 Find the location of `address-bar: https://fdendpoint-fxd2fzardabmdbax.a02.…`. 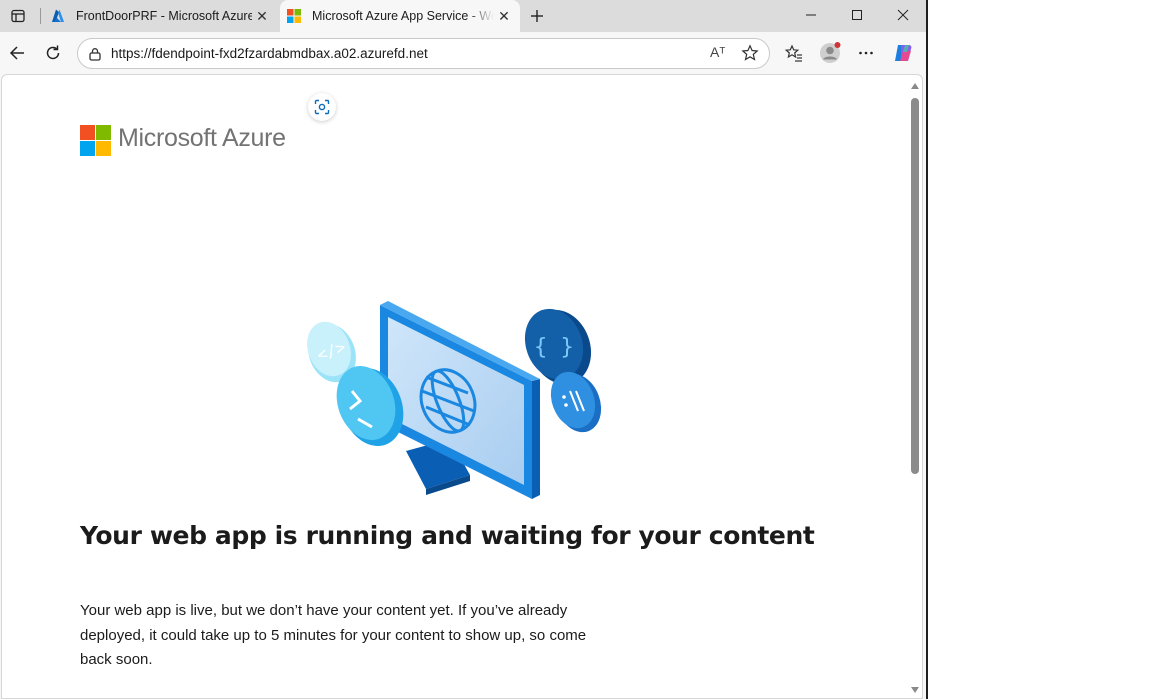

address-bar: https://fdendpoint-fxd2fzardabmdbax.a02.… is located at coordinates (423, 53).